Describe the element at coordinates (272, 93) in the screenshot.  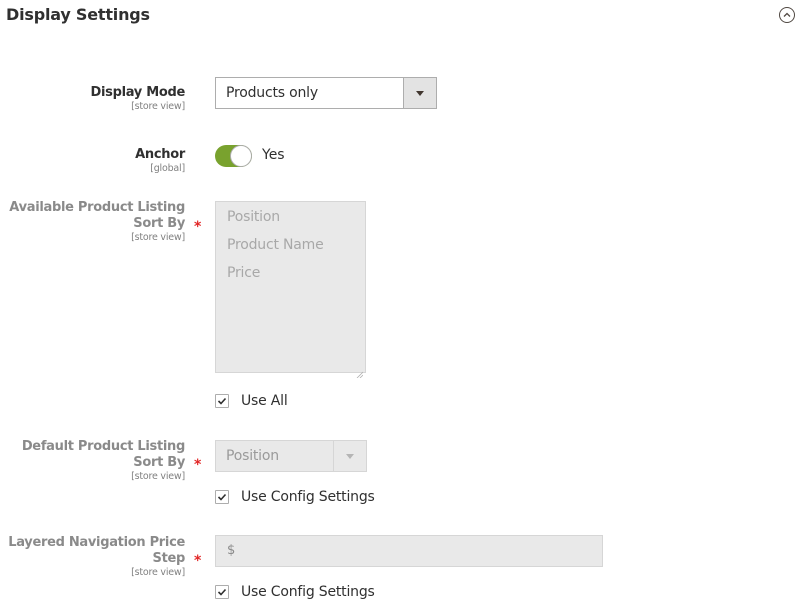
I see `display-mode-value: Products only` at that location.